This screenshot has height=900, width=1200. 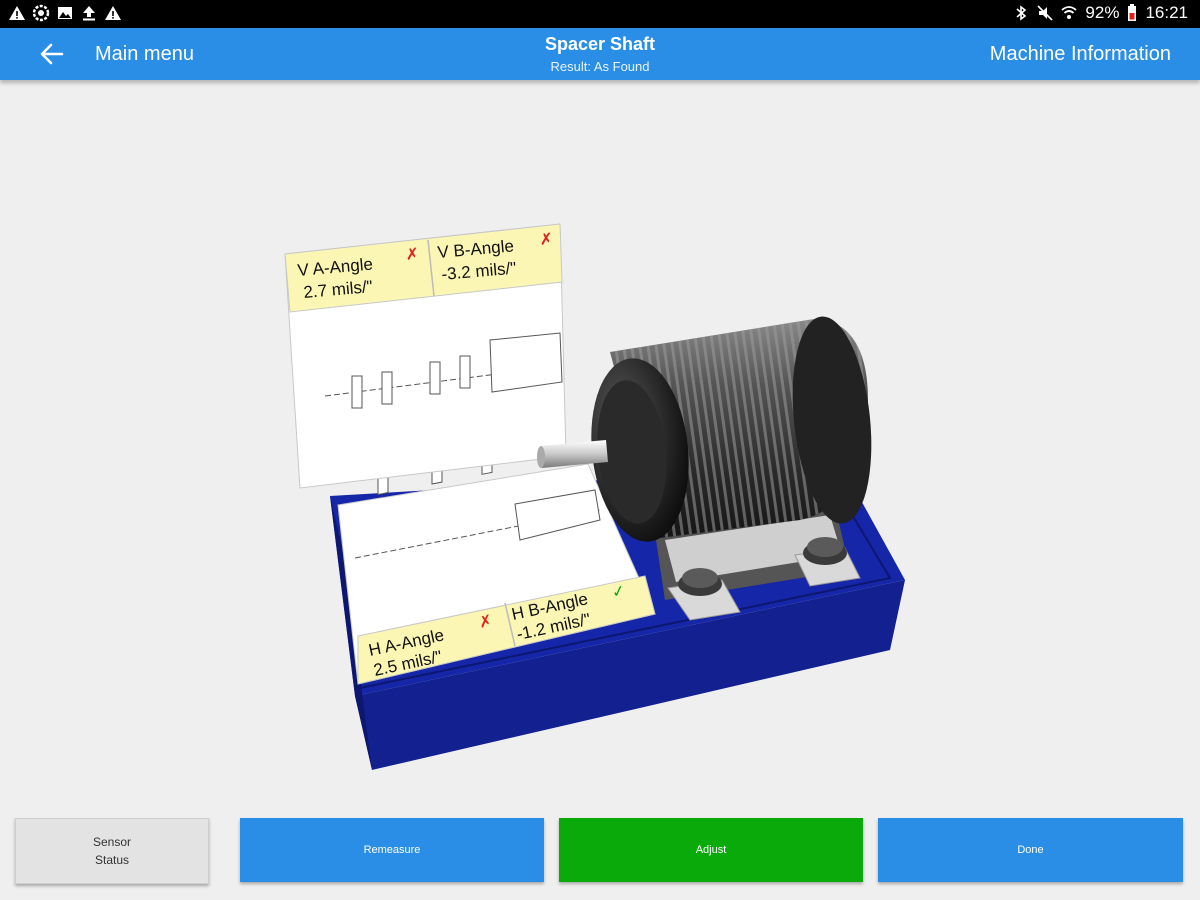 I want to click on warning-icon, so click(x=17, y=13).